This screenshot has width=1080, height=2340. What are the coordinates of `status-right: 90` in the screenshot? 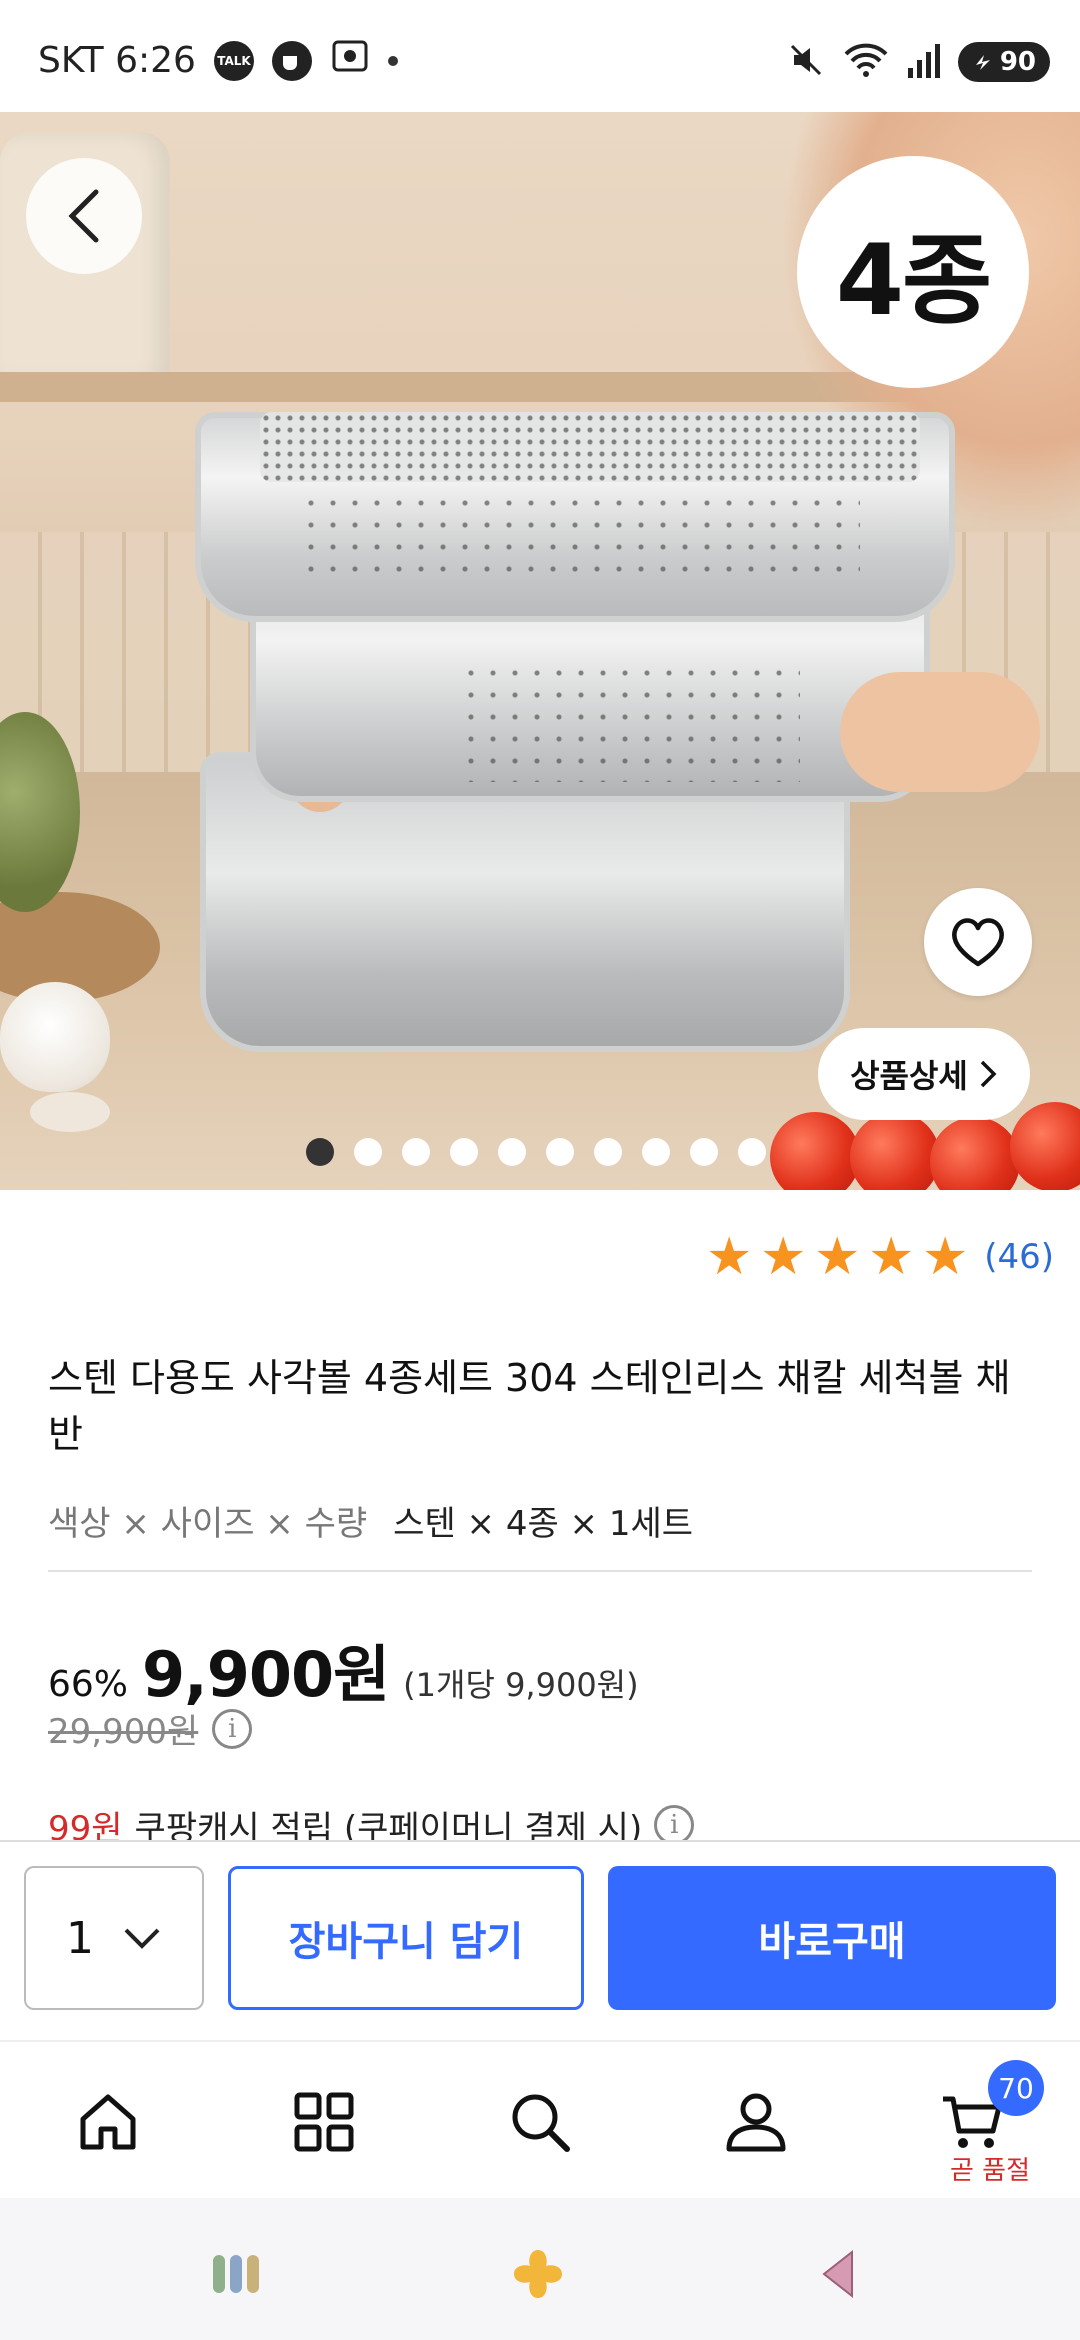 It's located at (918, 62).